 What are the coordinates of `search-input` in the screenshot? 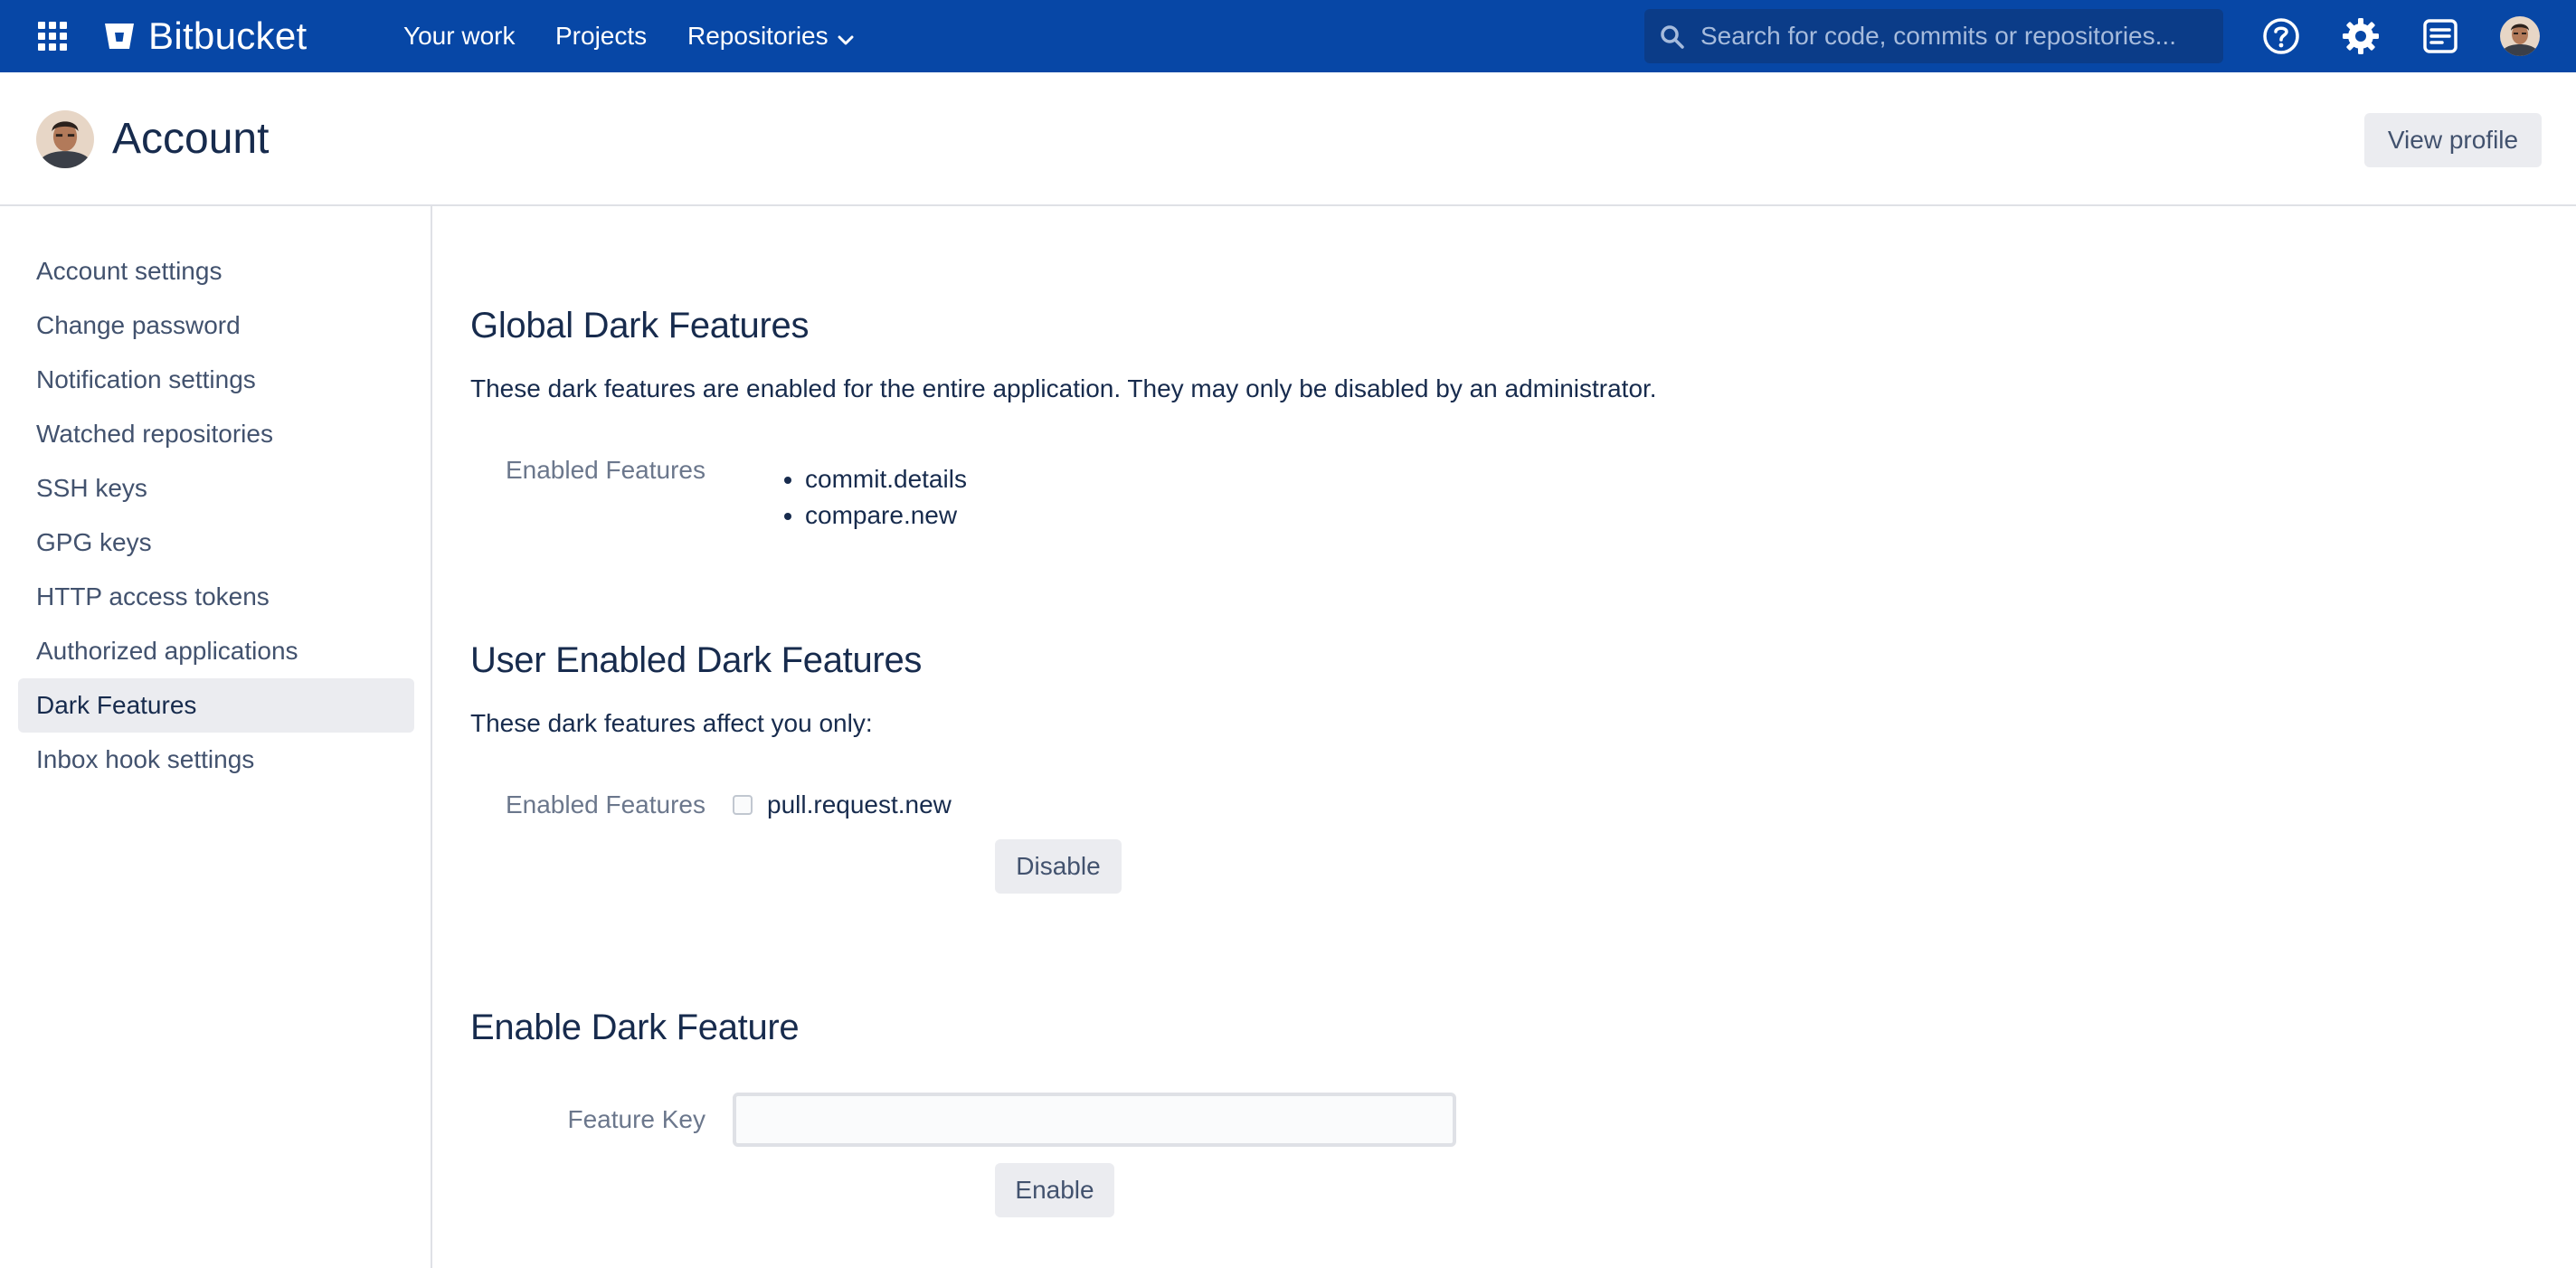 It's located at (1956, 36).